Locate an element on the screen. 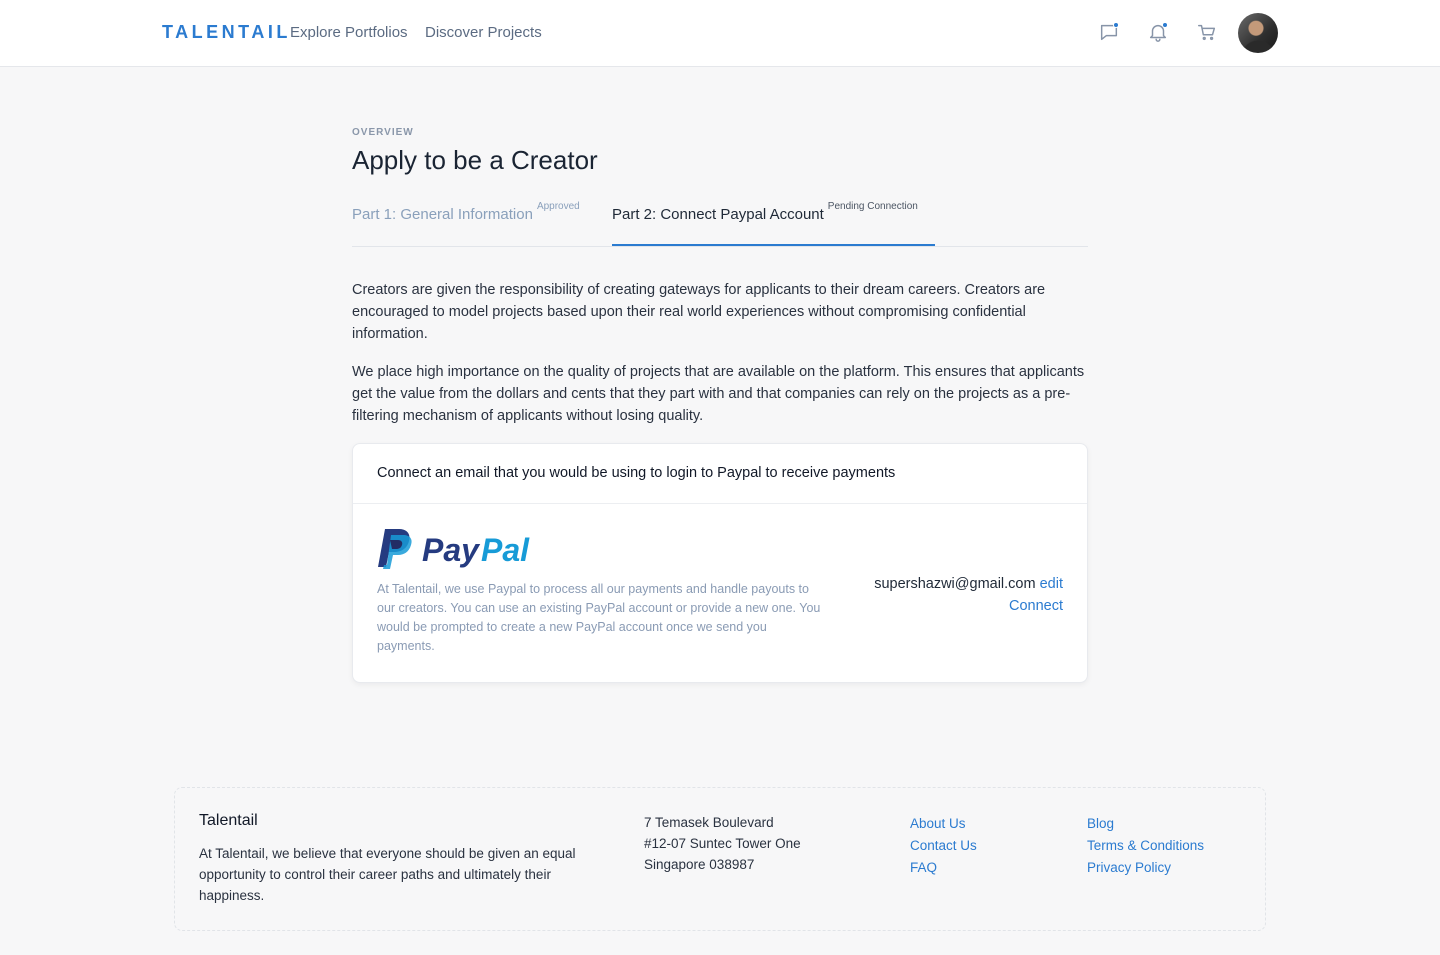 The width and height of the screenshot is (1440, 955). tab-status-badge: Approved is located at coordinates (558, 206).